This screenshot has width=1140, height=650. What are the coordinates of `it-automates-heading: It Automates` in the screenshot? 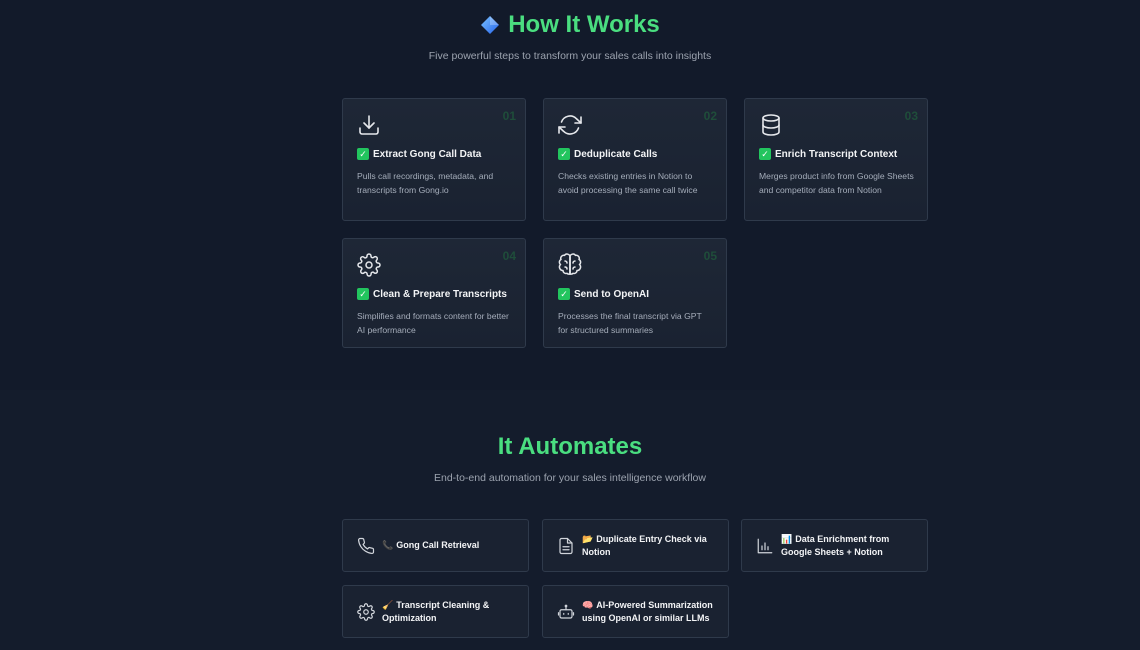 It's located at (570, 447).